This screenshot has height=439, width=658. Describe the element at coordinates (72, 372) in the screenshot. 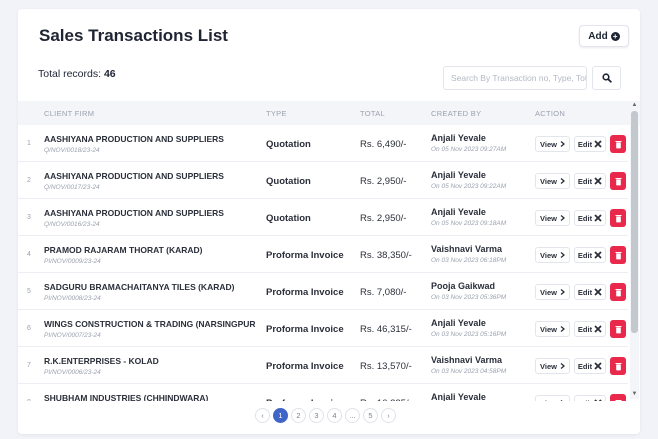

I see `transaction-number: PI/NOV/0006/23-24` at that location.